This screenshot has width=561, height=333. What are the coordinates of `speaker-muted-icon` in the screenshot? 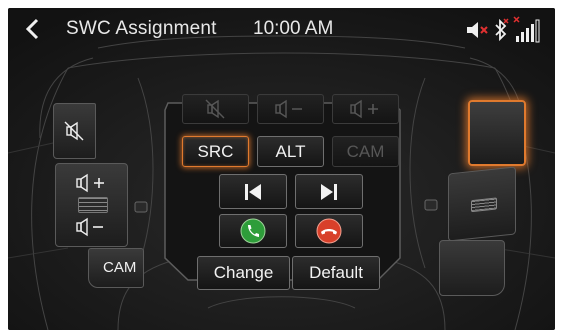 It's located at (477, 30).